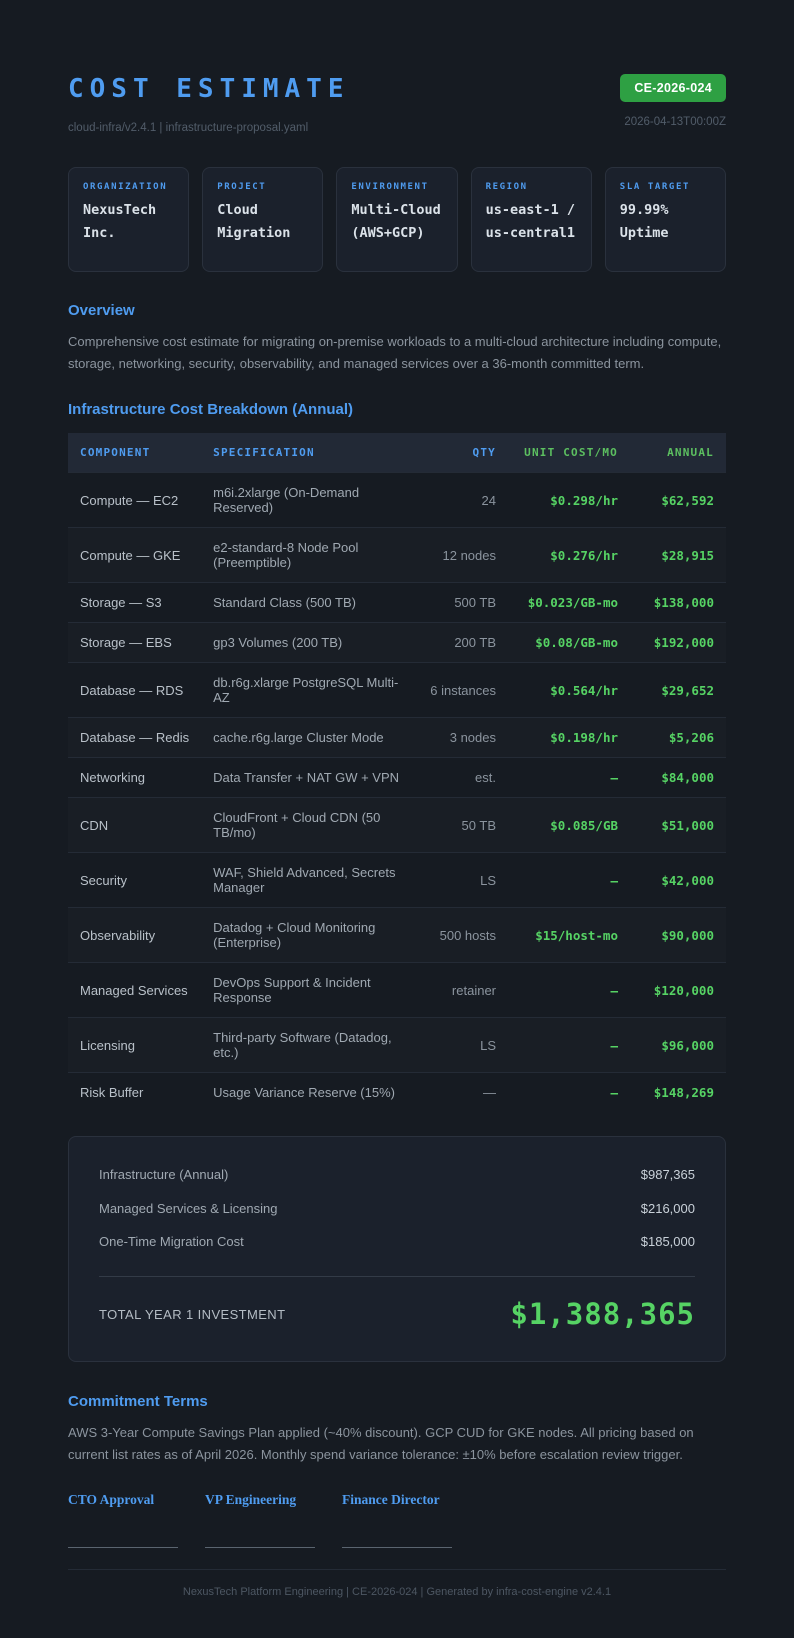 The width and height of the screenshot is (794, 1638). Describe the element at coordinates (242, 187) in the screenshot. I see `meta-card-label: PROJECT` at that location.